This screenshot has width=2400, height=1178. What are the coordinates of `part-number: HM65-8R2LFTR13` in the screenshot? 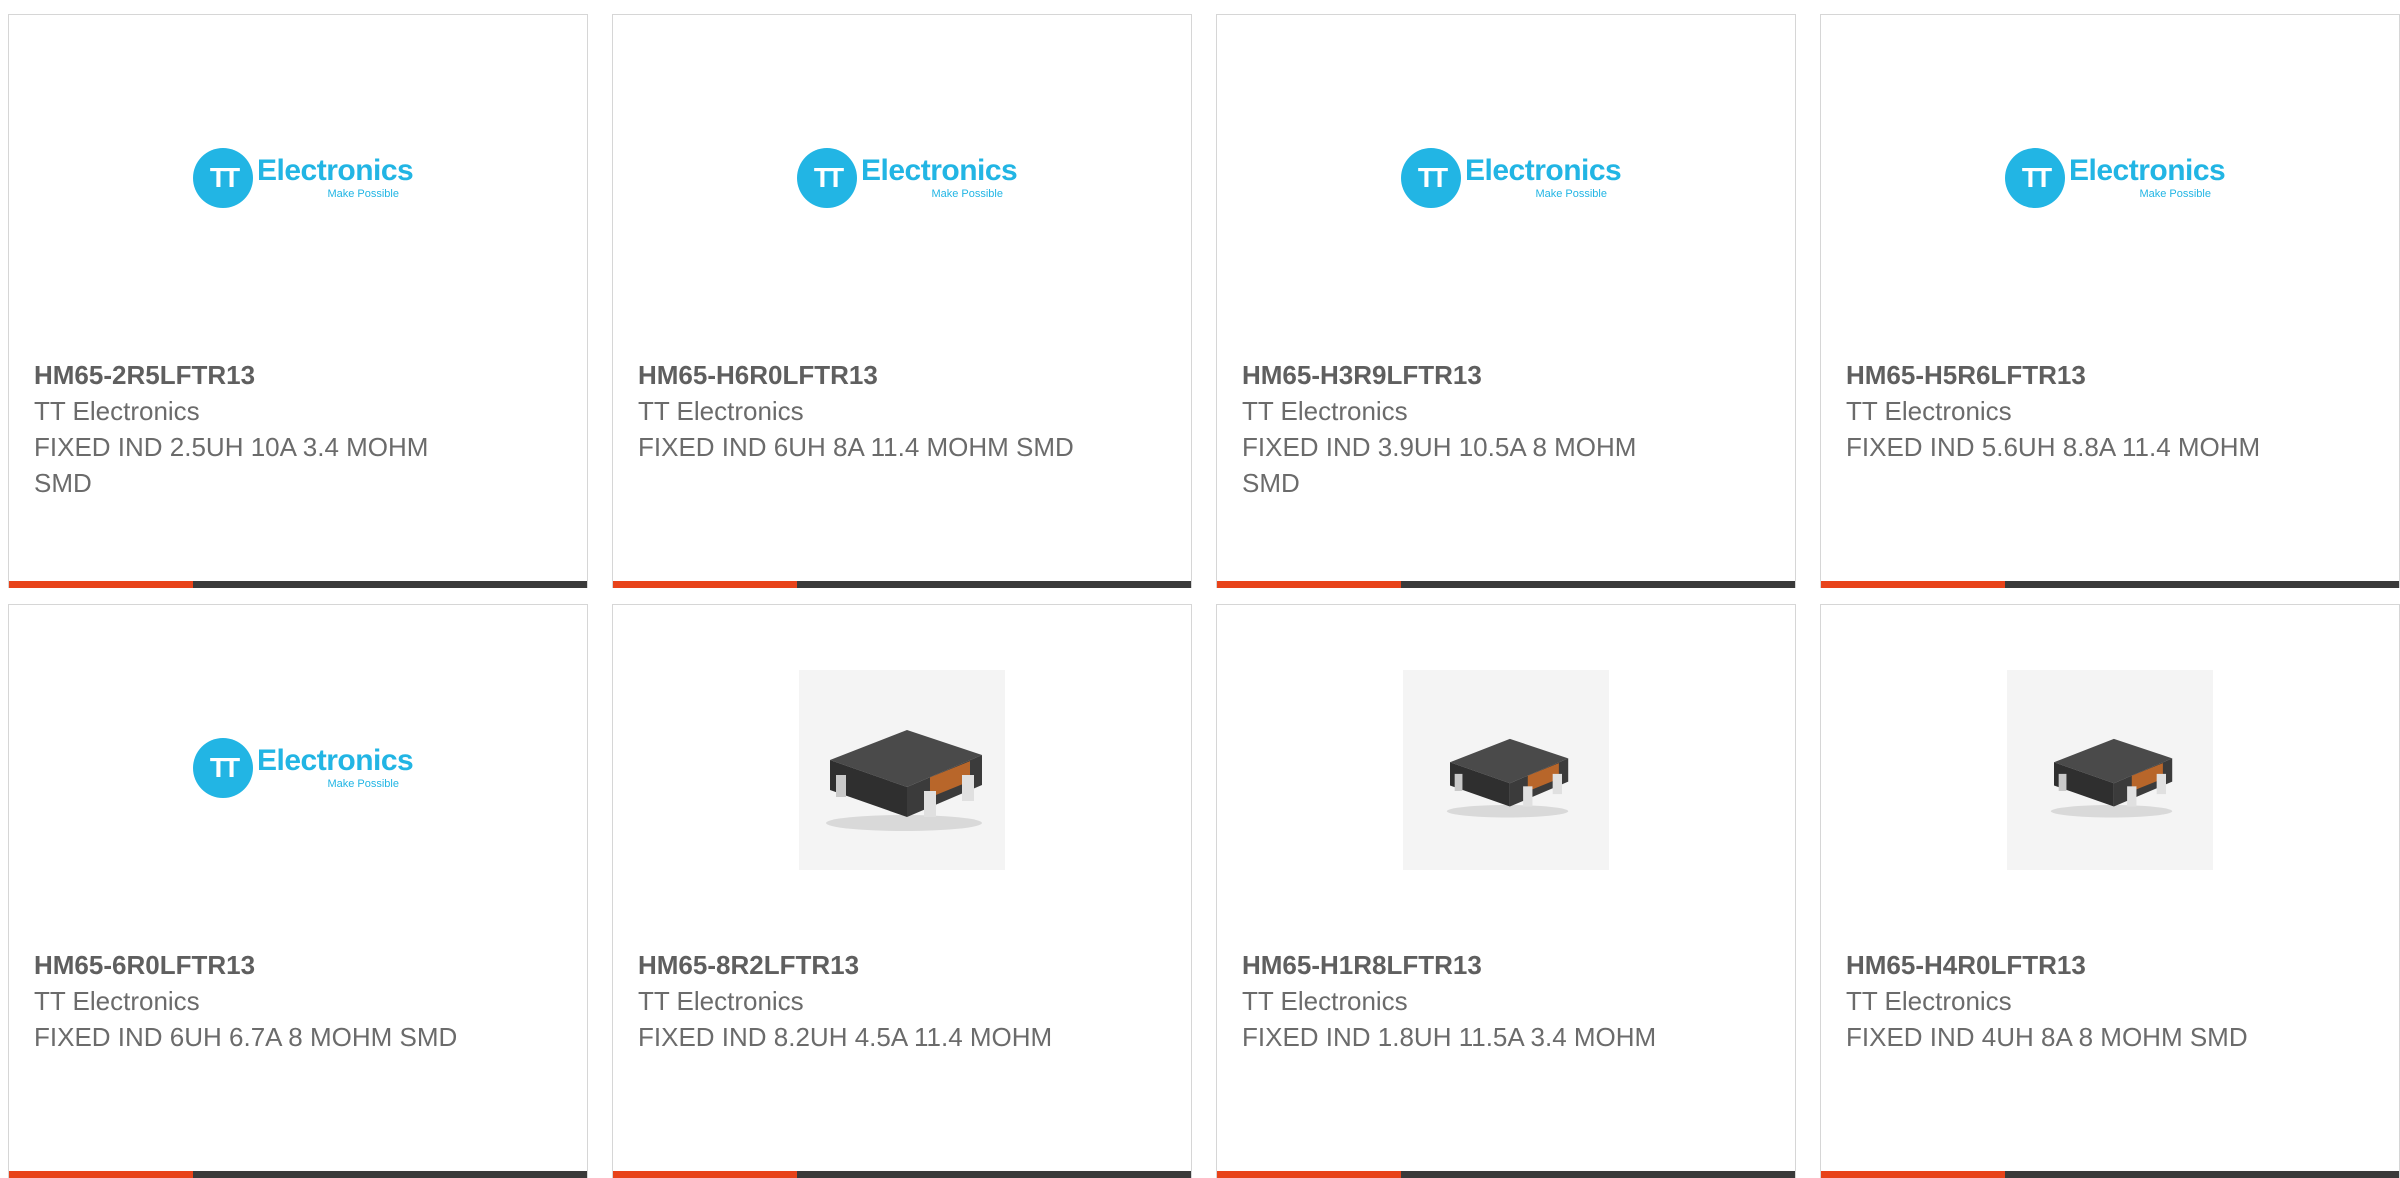 It's located at (858, 965).